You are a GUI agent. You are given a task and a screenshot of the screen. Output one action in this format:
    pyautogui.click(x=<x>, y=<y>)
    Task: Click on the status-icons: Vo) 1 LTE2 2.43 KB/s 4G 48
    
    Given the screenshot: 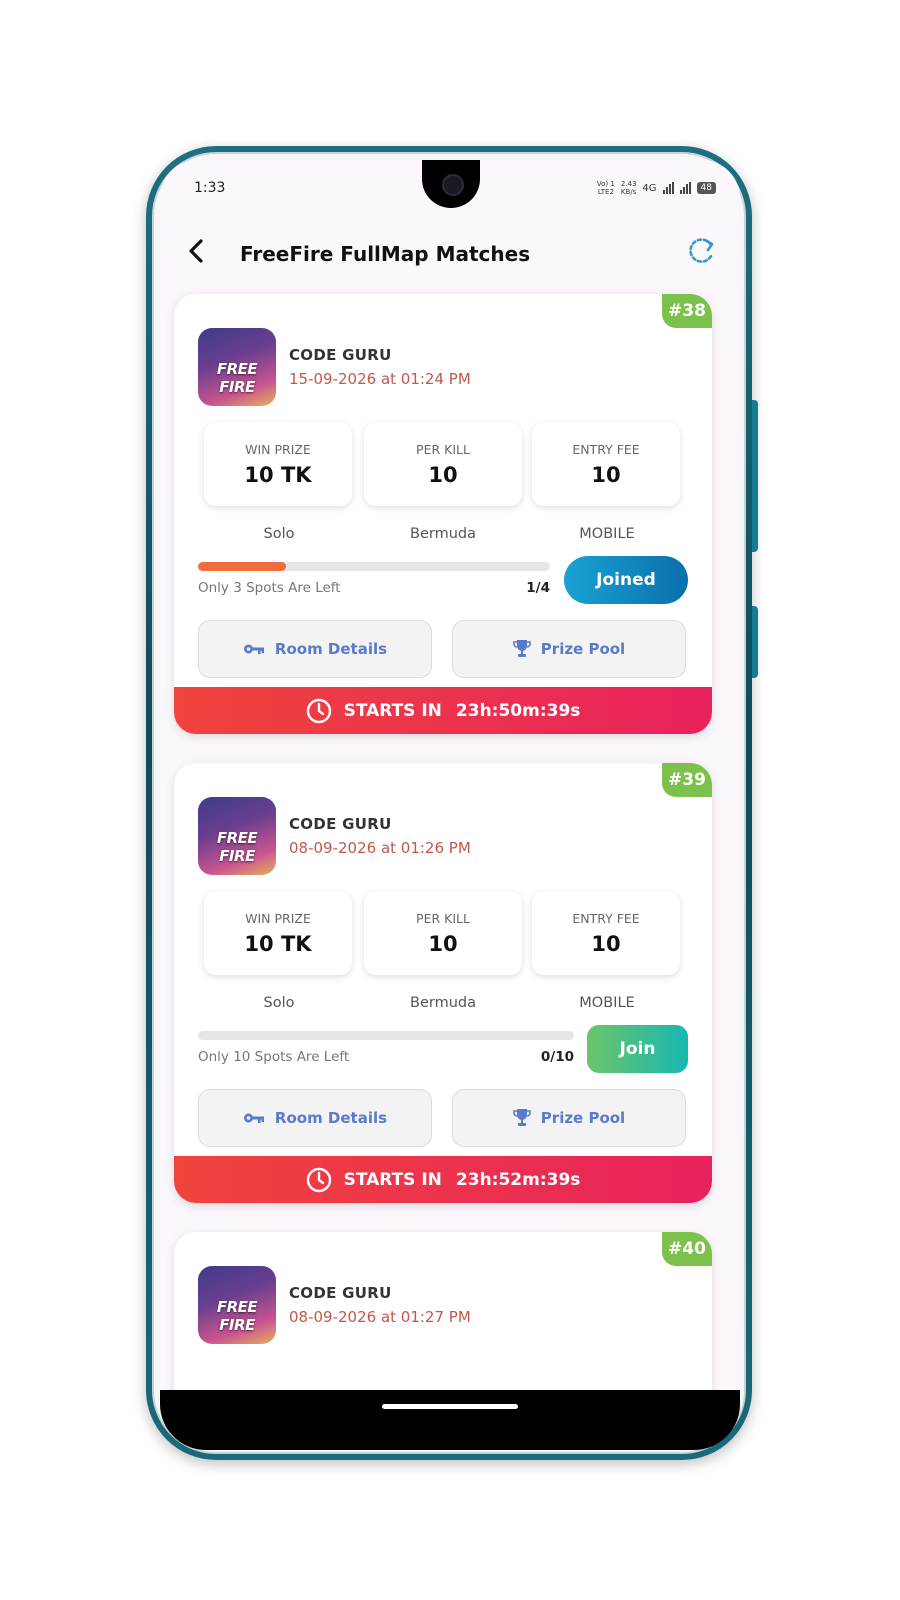 What is the action you would take?
    pyautogui.click(x=656, y=188)
    